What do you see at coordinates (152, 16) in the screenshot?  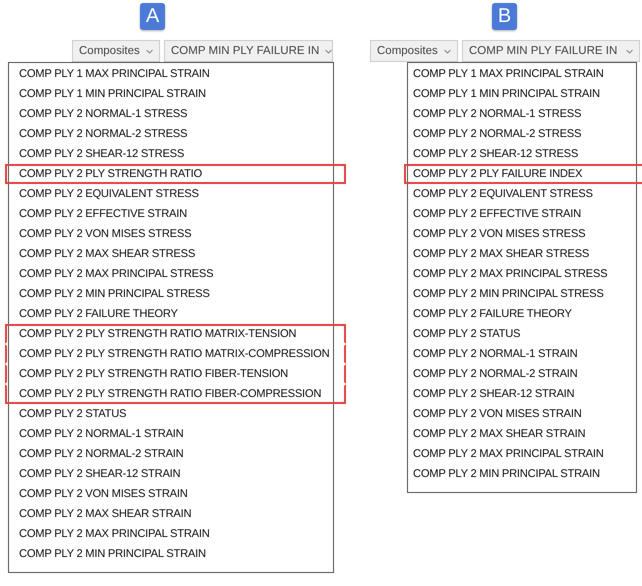 I see `panel-label-badge: A` at bounding box center [152, 16].